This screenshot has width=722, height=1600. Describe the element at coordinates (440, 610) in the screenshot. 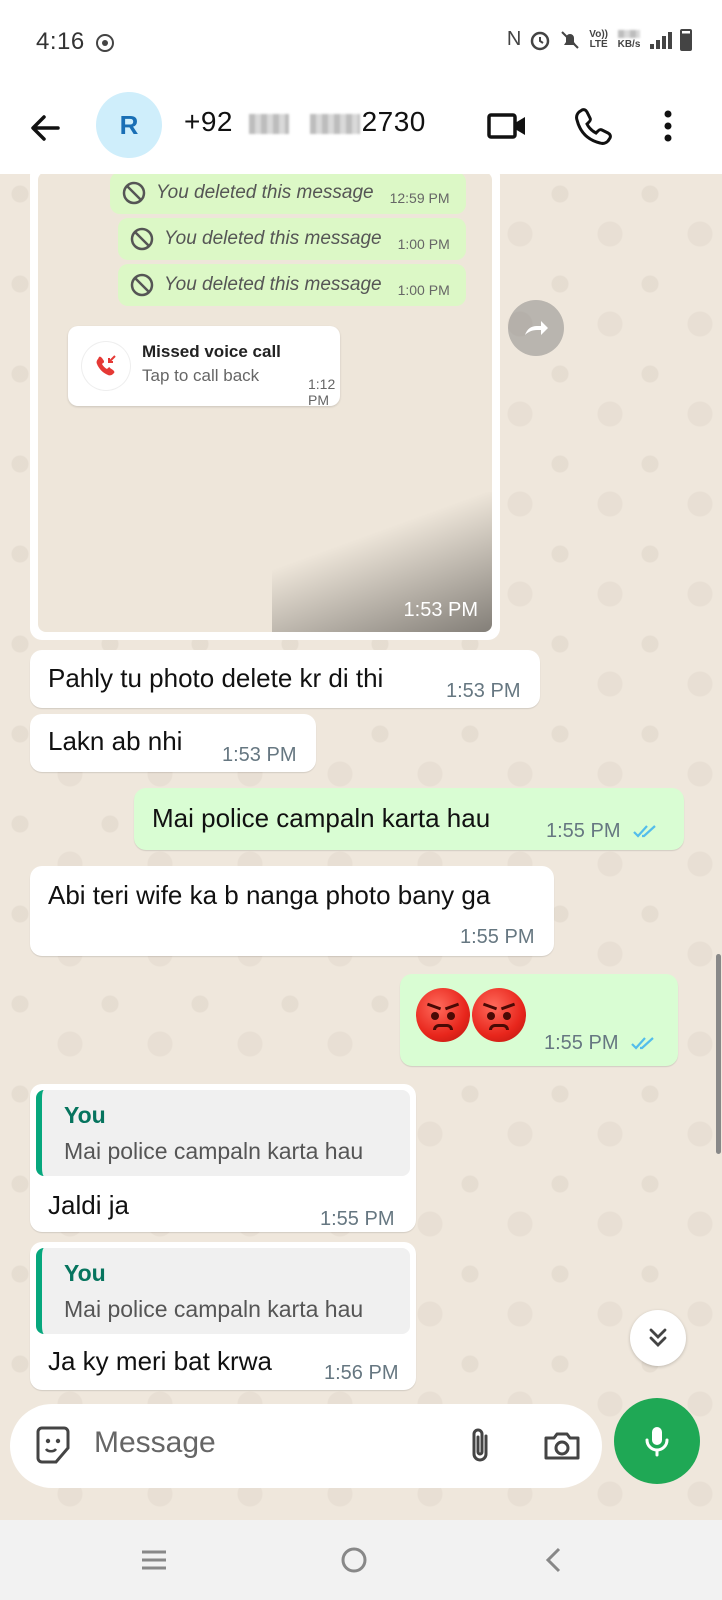

I see `image-time: 1:53 PM` at that location.